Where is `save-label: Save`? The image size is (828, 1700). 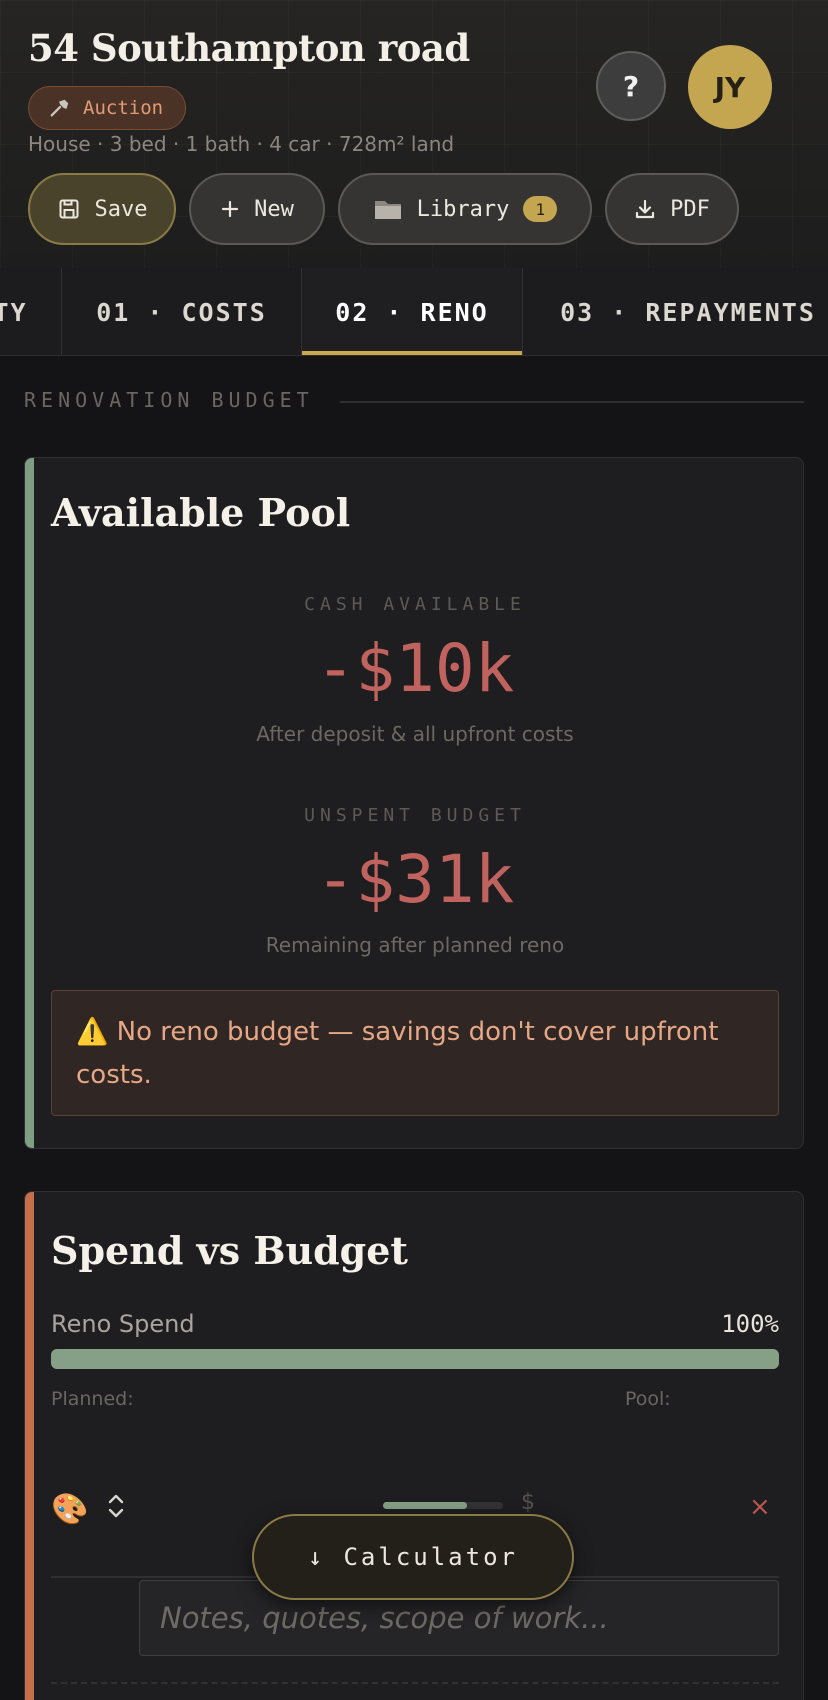
save-label: Save is located at coordinates (121, 209).